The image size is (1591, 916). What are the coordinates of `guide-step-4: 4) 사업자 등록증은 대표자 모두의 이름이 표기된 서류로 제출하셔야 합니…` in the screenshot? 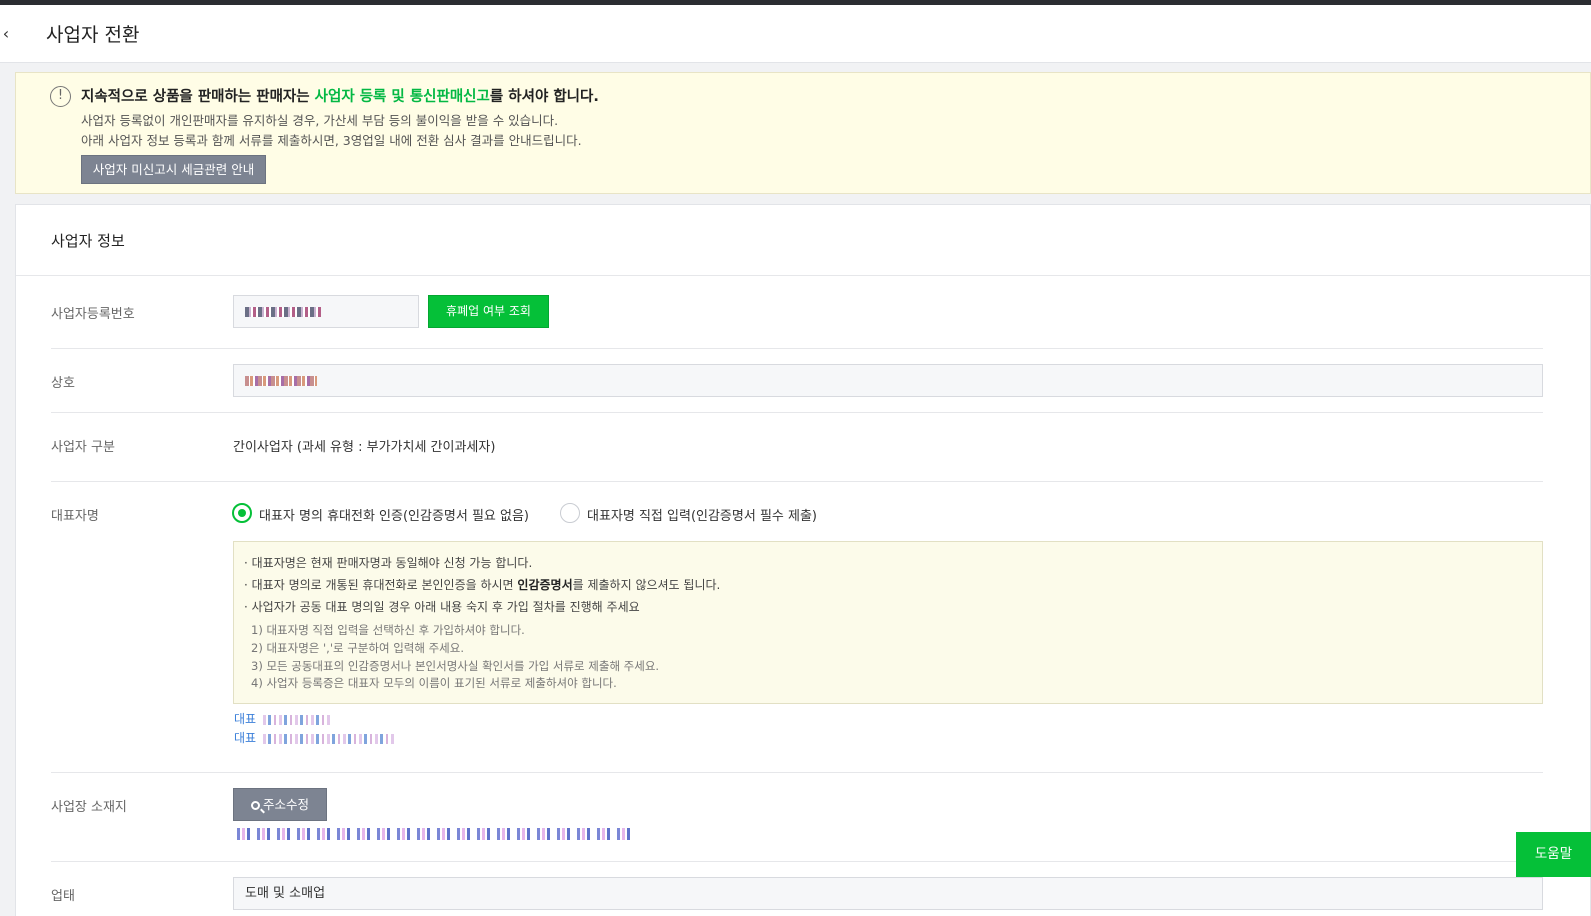 It's located at (434, 683).